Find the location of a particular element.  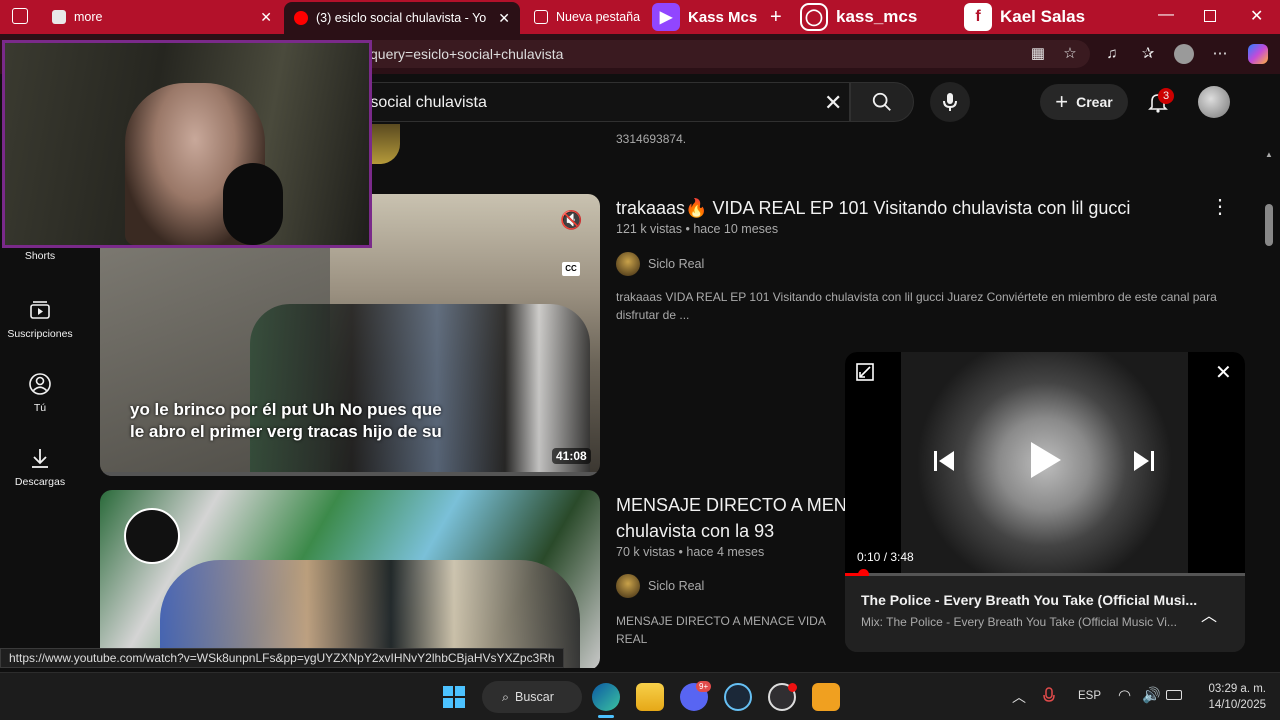

sidebar-item-subscriptions: Suscripciones is located at coordinates (40, 319).